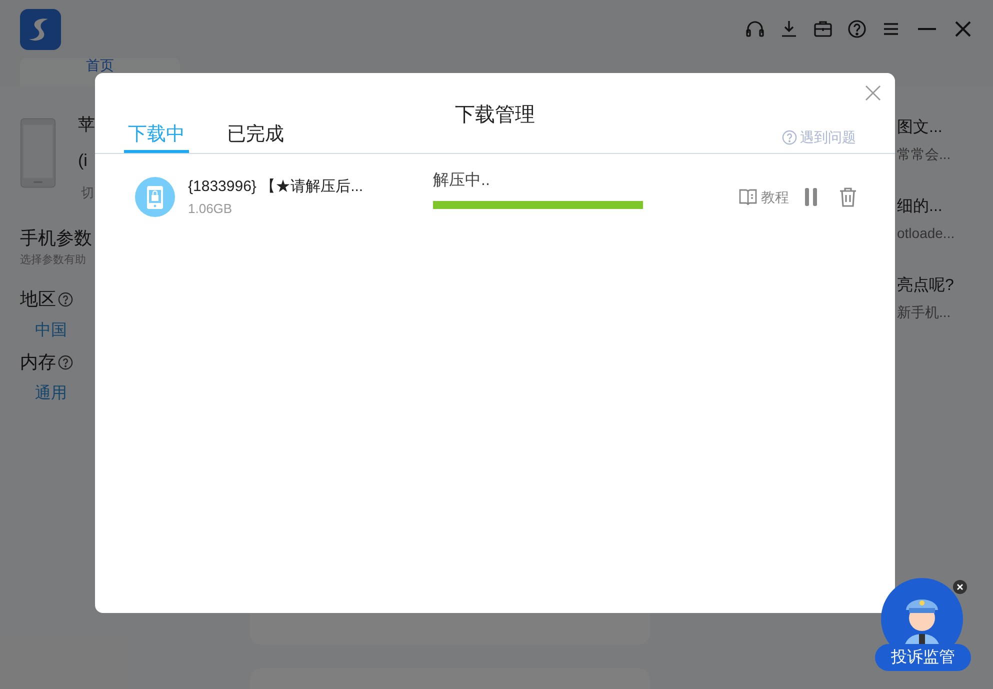 This screenshot has width=993, height=689. What do you see at coordinates (40, 29) in the screenshot?
I see `logo-icon` at bounding box center [40, 29].